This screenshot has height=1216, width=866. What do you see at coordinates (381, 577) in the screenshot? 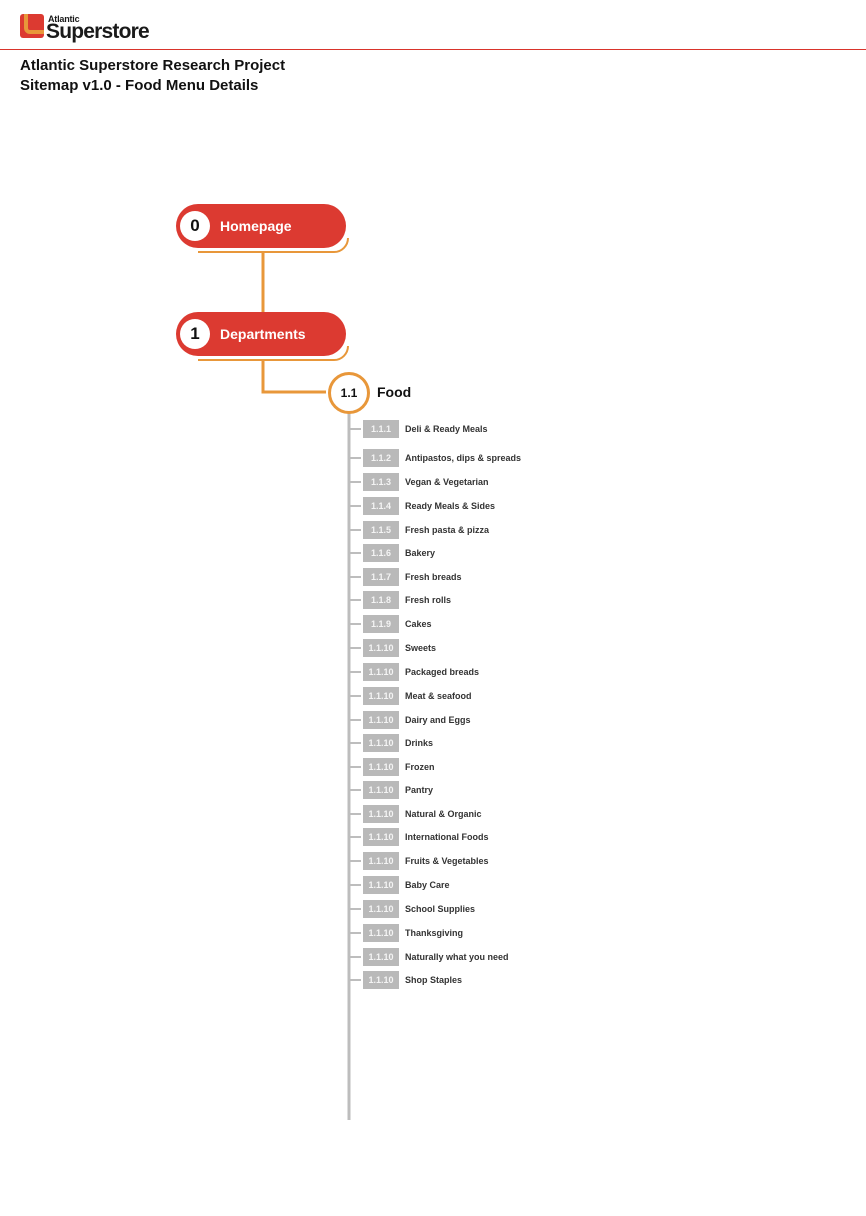
I see `item-code-badge: 1.1.7` at bounding box center [381, 577].